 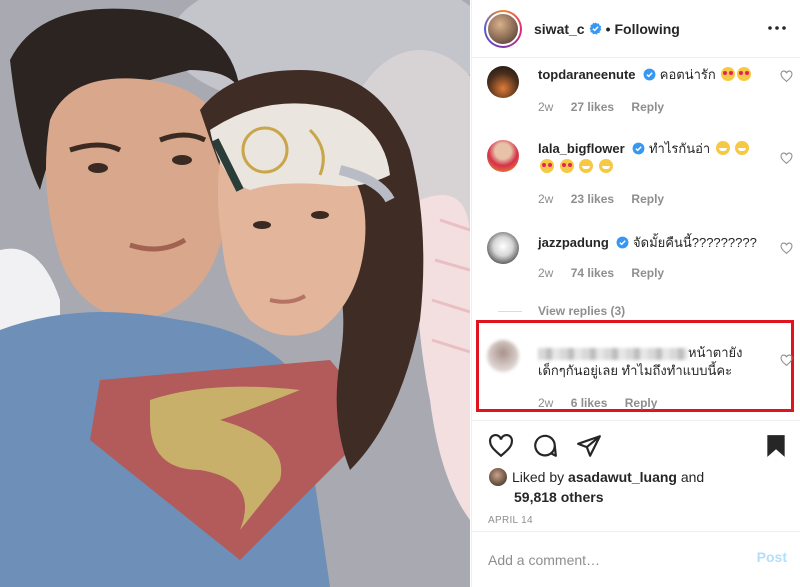 I want to click on comment-text: lala_bigflower ทำไรกันอ่า, so click(x=653, y=158).